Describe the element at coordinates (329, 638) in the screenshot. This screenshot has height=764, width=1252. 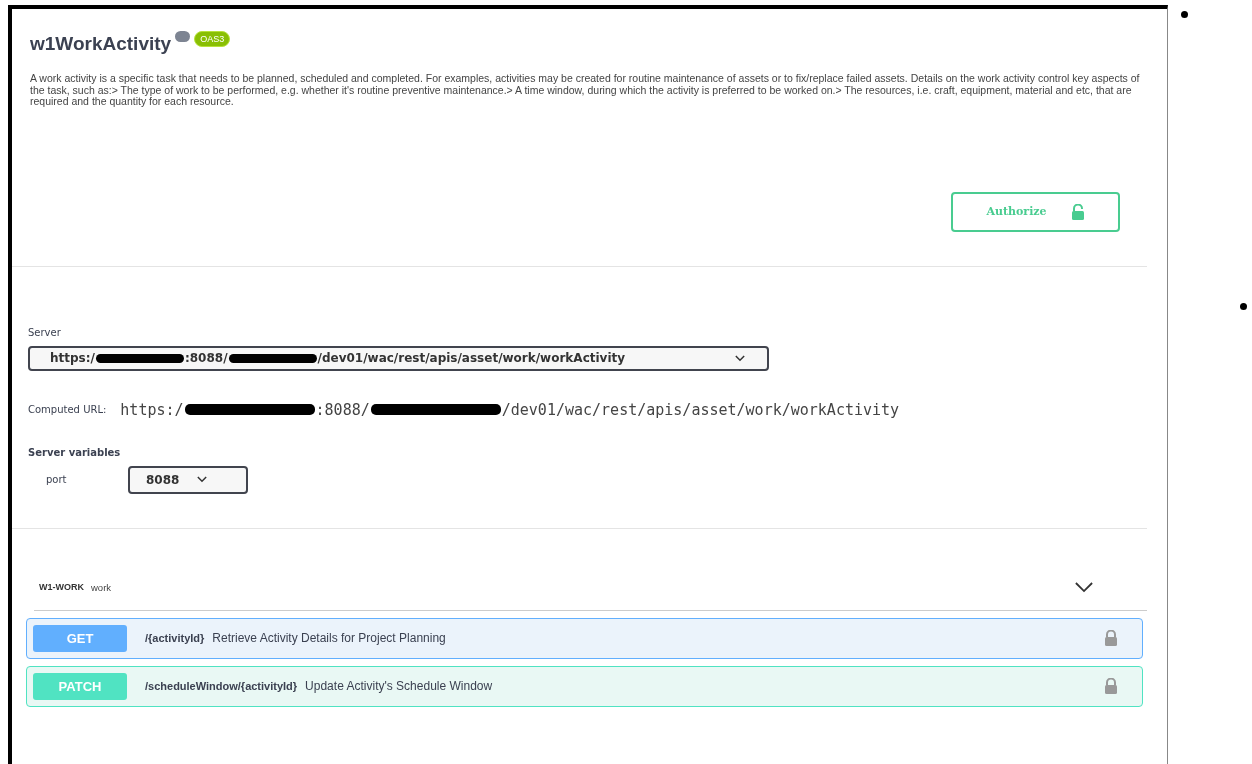
I see `operation-summary: Retrieve Activity Details for Project Planning` at that location.